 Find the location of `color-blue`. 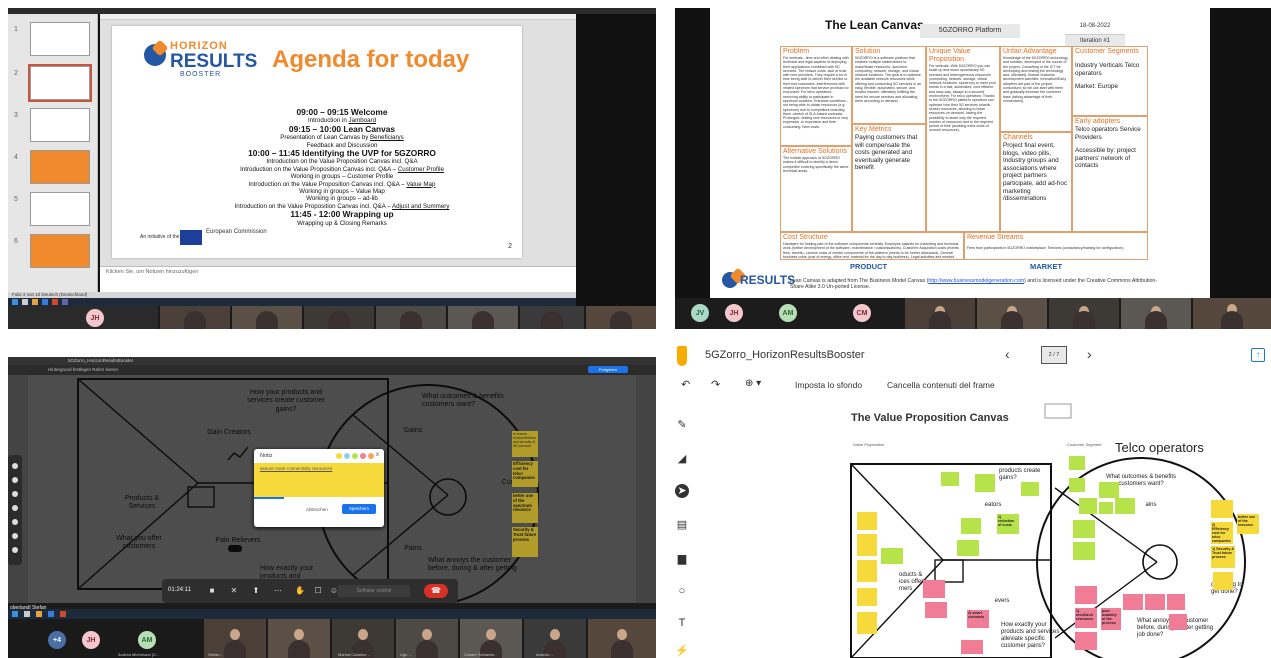

color-blue is located at coordinates (347, 456).